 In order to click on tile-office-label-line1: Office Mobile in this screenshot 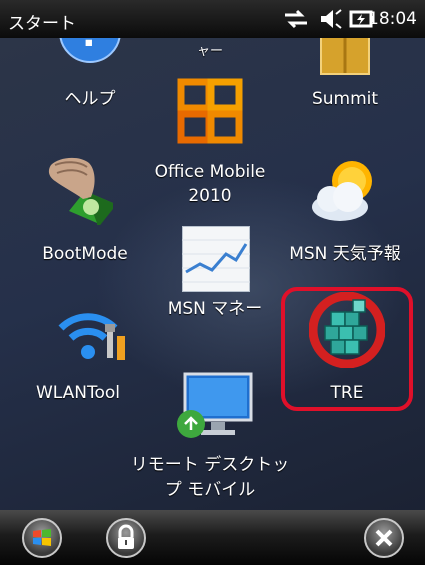, I will do `click(210, 172)`.